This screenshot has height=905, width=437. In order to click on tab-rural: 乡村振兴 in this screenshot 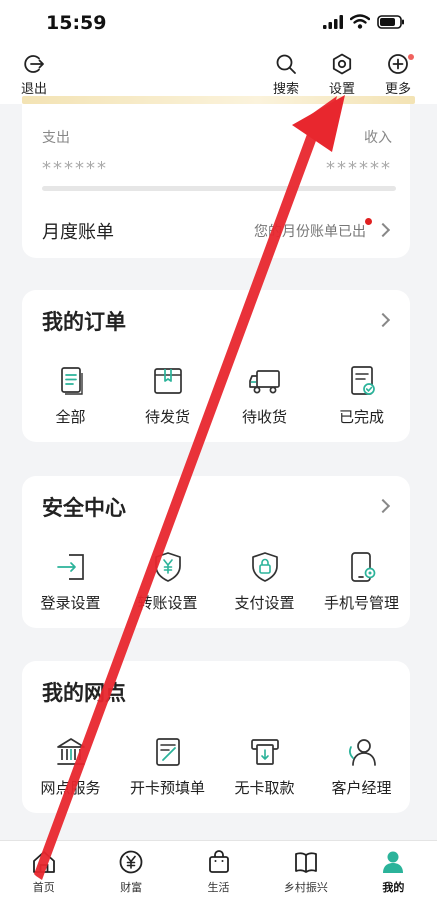, I will do `click(305, 873)`.